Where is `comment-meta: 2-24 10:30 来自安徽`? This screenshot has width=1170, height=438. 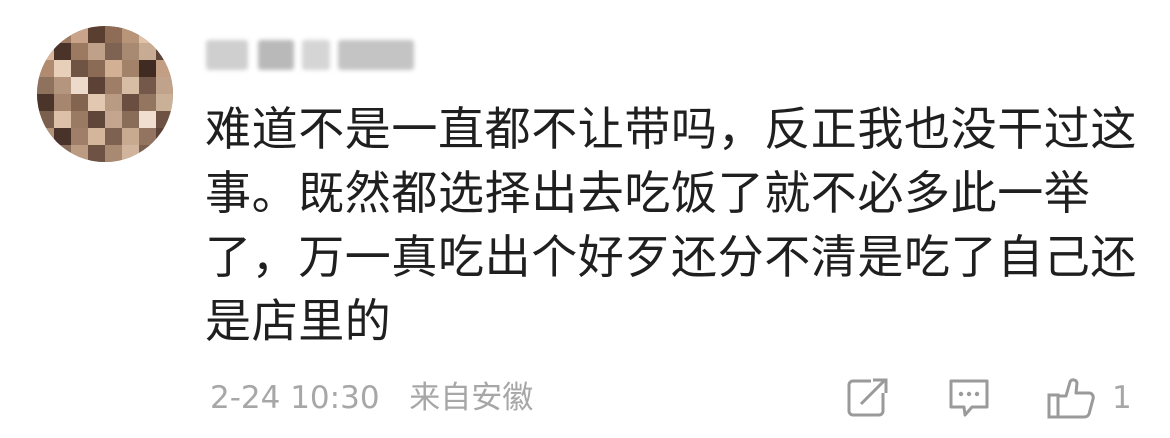
comment-meta: 2-24 10:30 来自安徽 is located at coordinates (371, 398).